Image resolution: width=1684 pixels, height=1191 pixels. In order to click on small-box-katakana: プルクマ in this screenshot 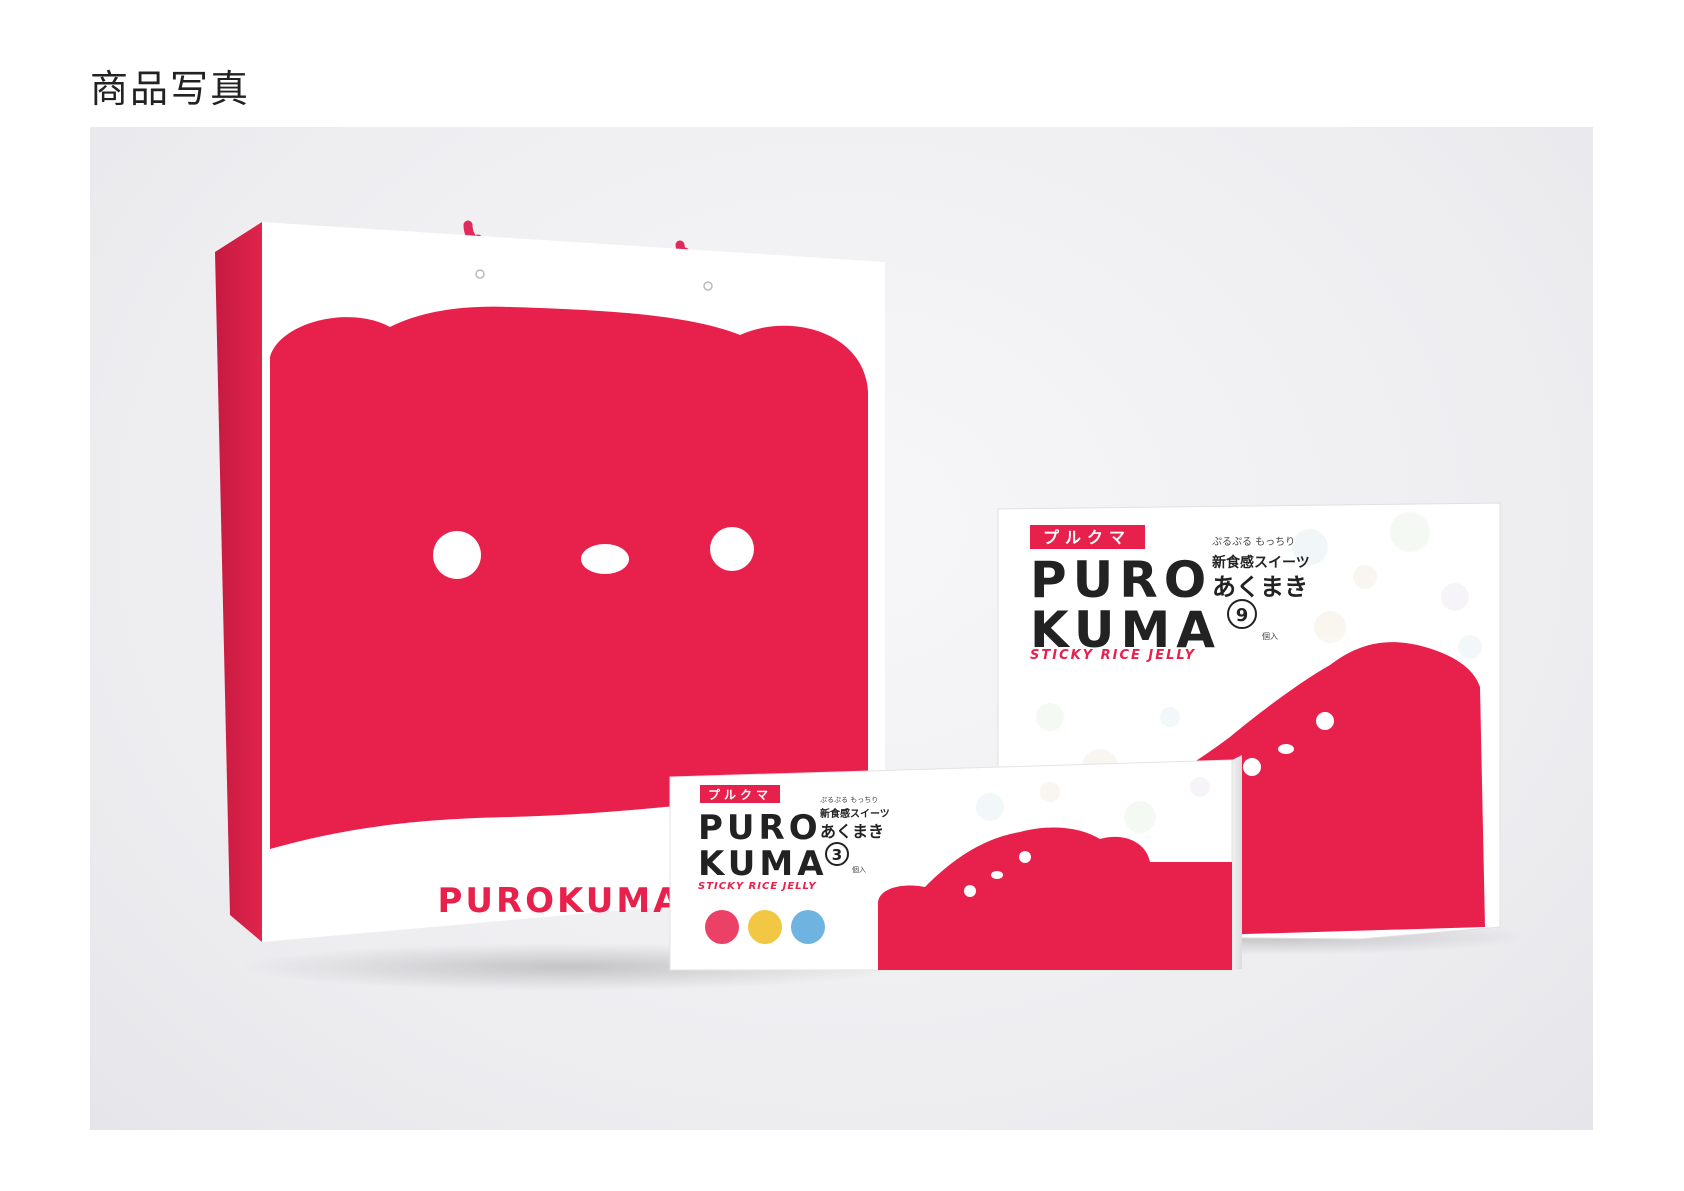, I will do `click(740, 794)`.